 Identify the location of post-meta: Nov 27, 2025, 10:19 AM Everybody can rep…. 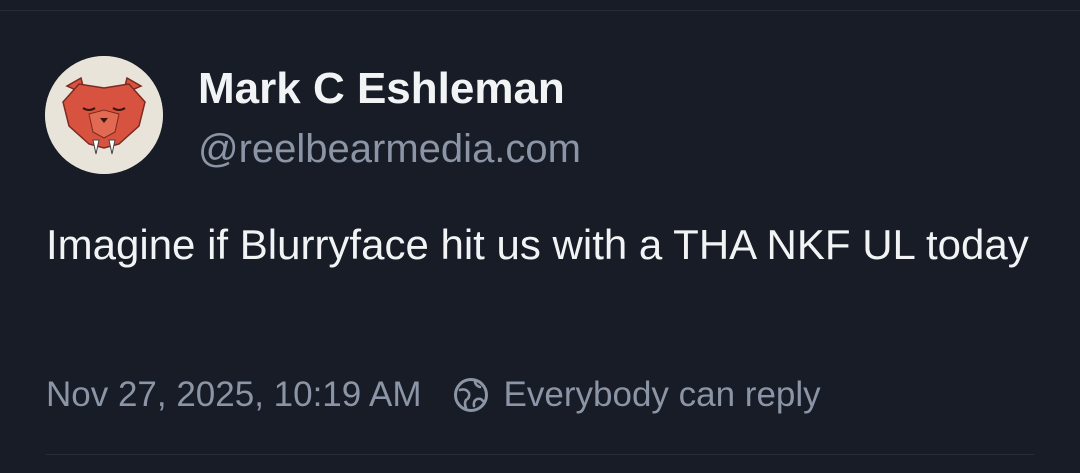
(433, 395).